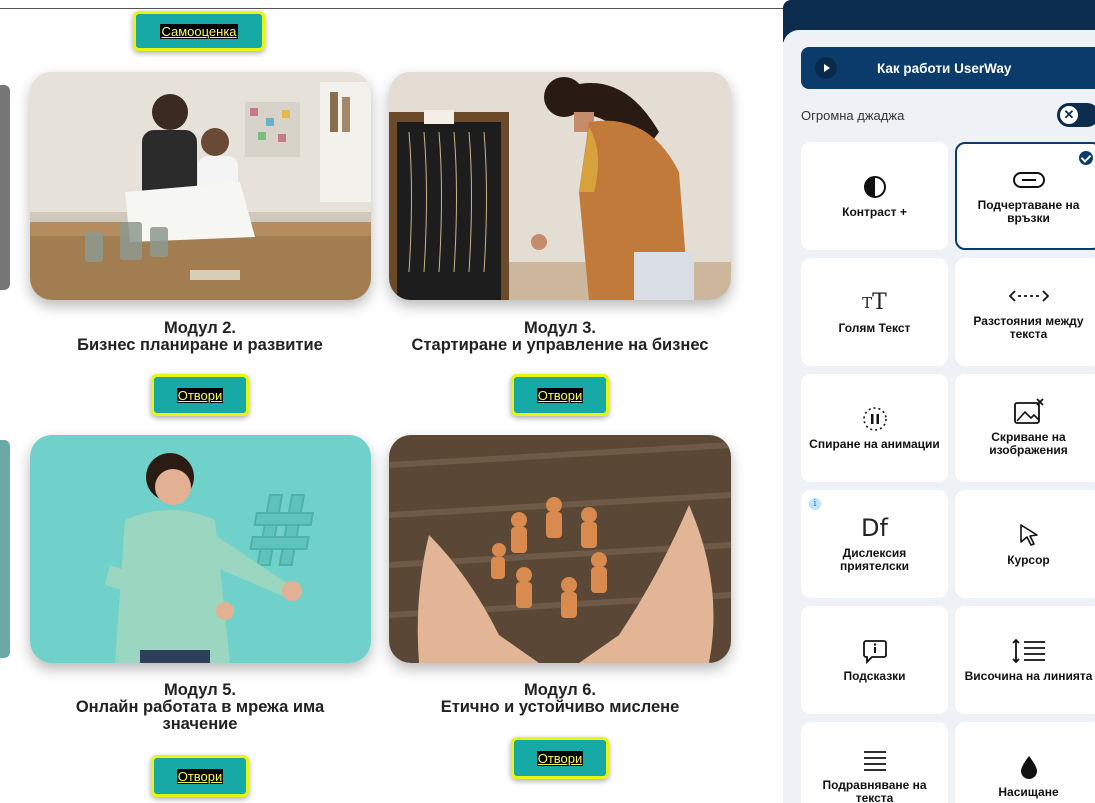 The height and width of the screenshot is (803, 1095). What do you see at coordinates (200, 776) in the screenshot?
I see `open-module-5-button: Отвори` at bounding box center [200, 776].